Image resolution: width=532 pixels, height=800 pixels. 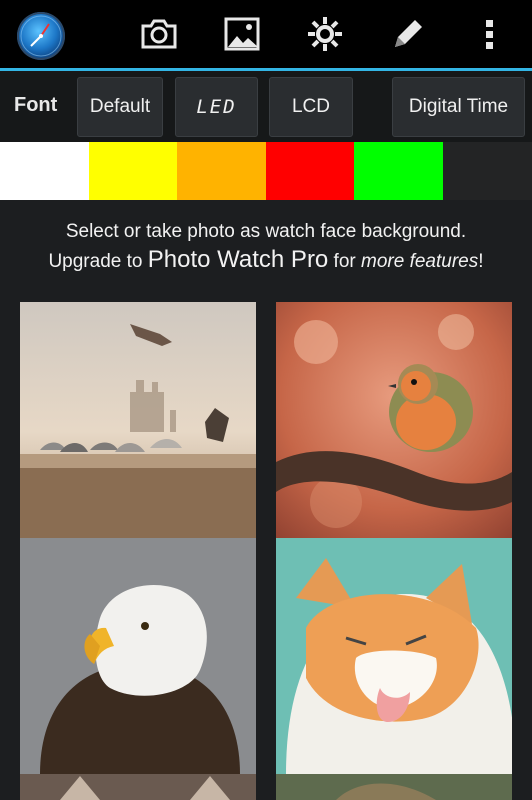 I want to click on birds-on-wall-photo, so click(x=138, y=420).